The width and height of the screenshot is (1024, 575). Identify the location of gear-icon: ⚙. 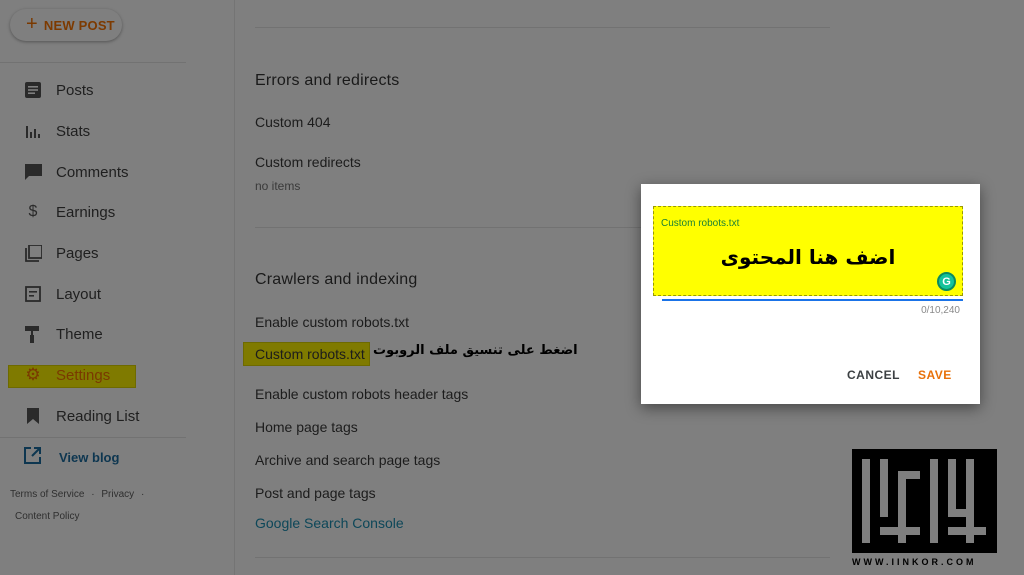
(33, 374).